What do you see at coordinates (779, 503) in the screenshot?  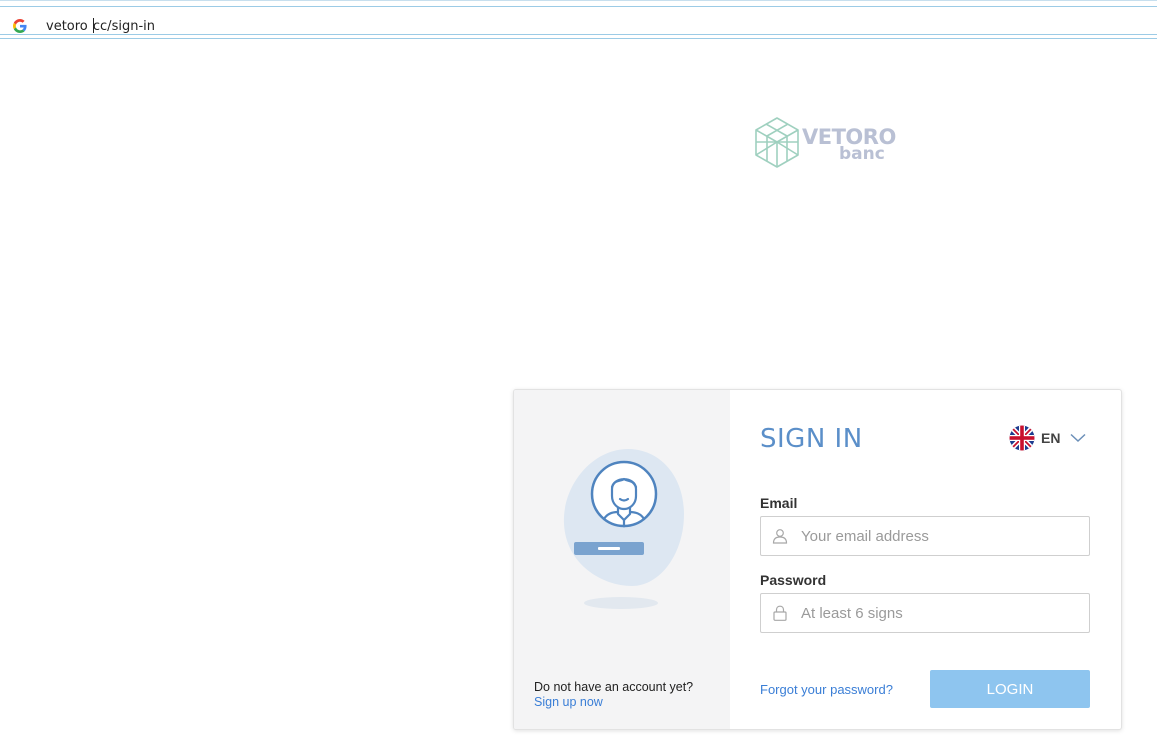 I see `email-label: Email` at bounding box center [779, 503].